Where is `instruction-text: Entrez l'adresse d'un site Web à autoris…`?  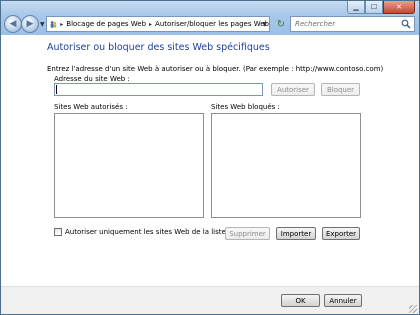
instruction-text: Entrez l'adresse d'un site Web à autoris… is located at coordinates (215, 69).